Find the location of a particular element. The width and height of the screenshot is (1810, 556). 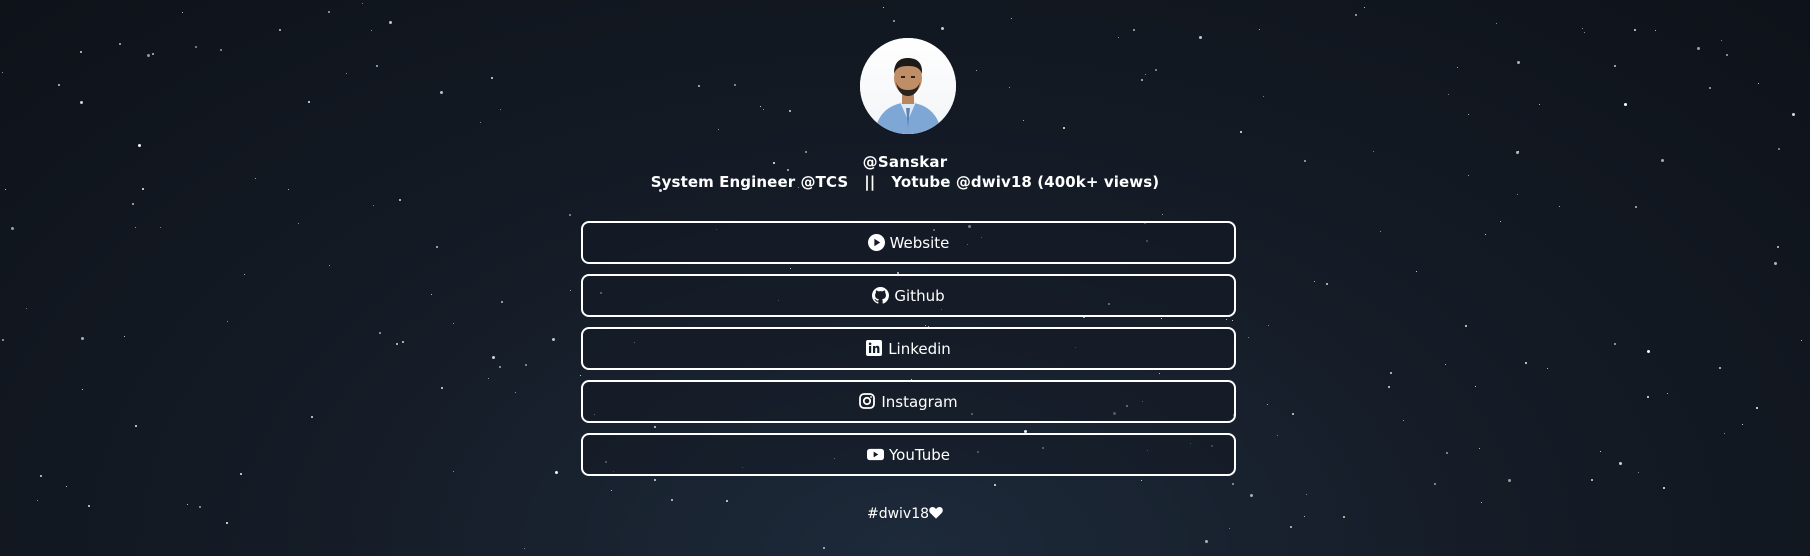

linkedin-link-label: Linkedin is located at coordinates (919, 348).